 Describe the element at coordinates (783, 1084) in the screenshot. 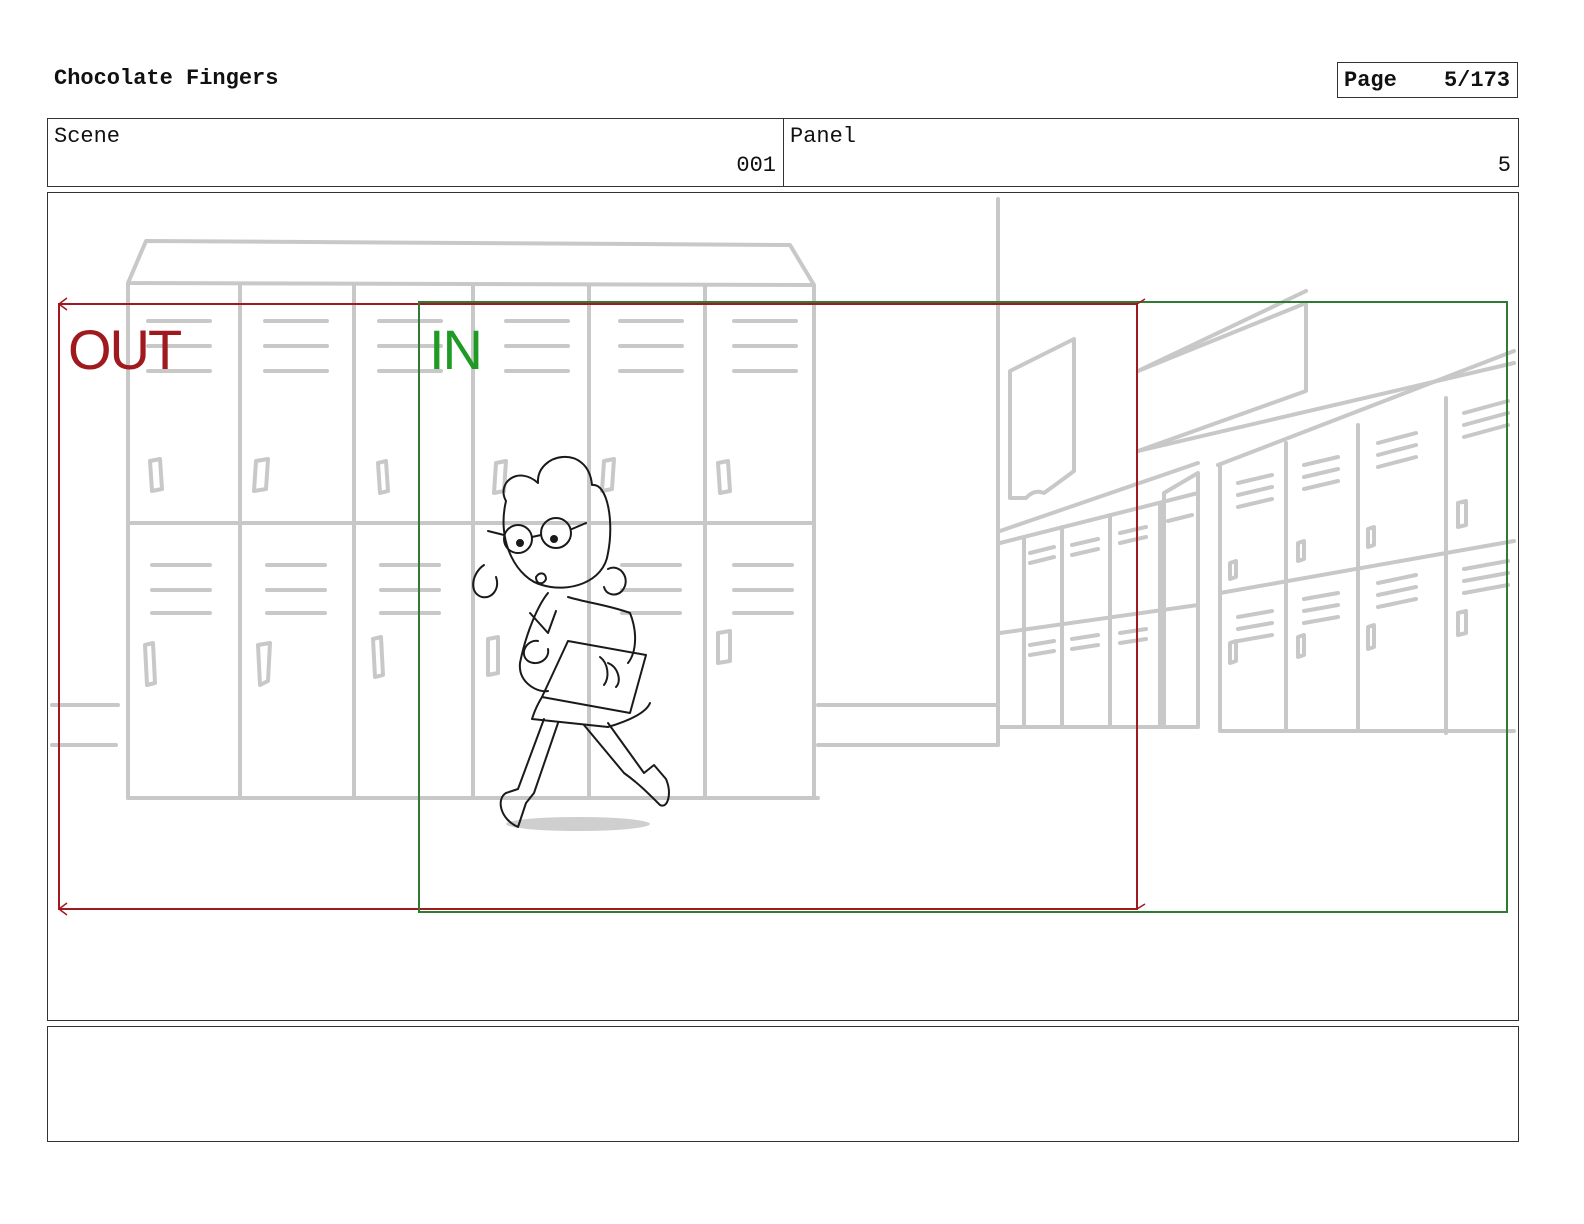

I see `panel-notes` at that location.